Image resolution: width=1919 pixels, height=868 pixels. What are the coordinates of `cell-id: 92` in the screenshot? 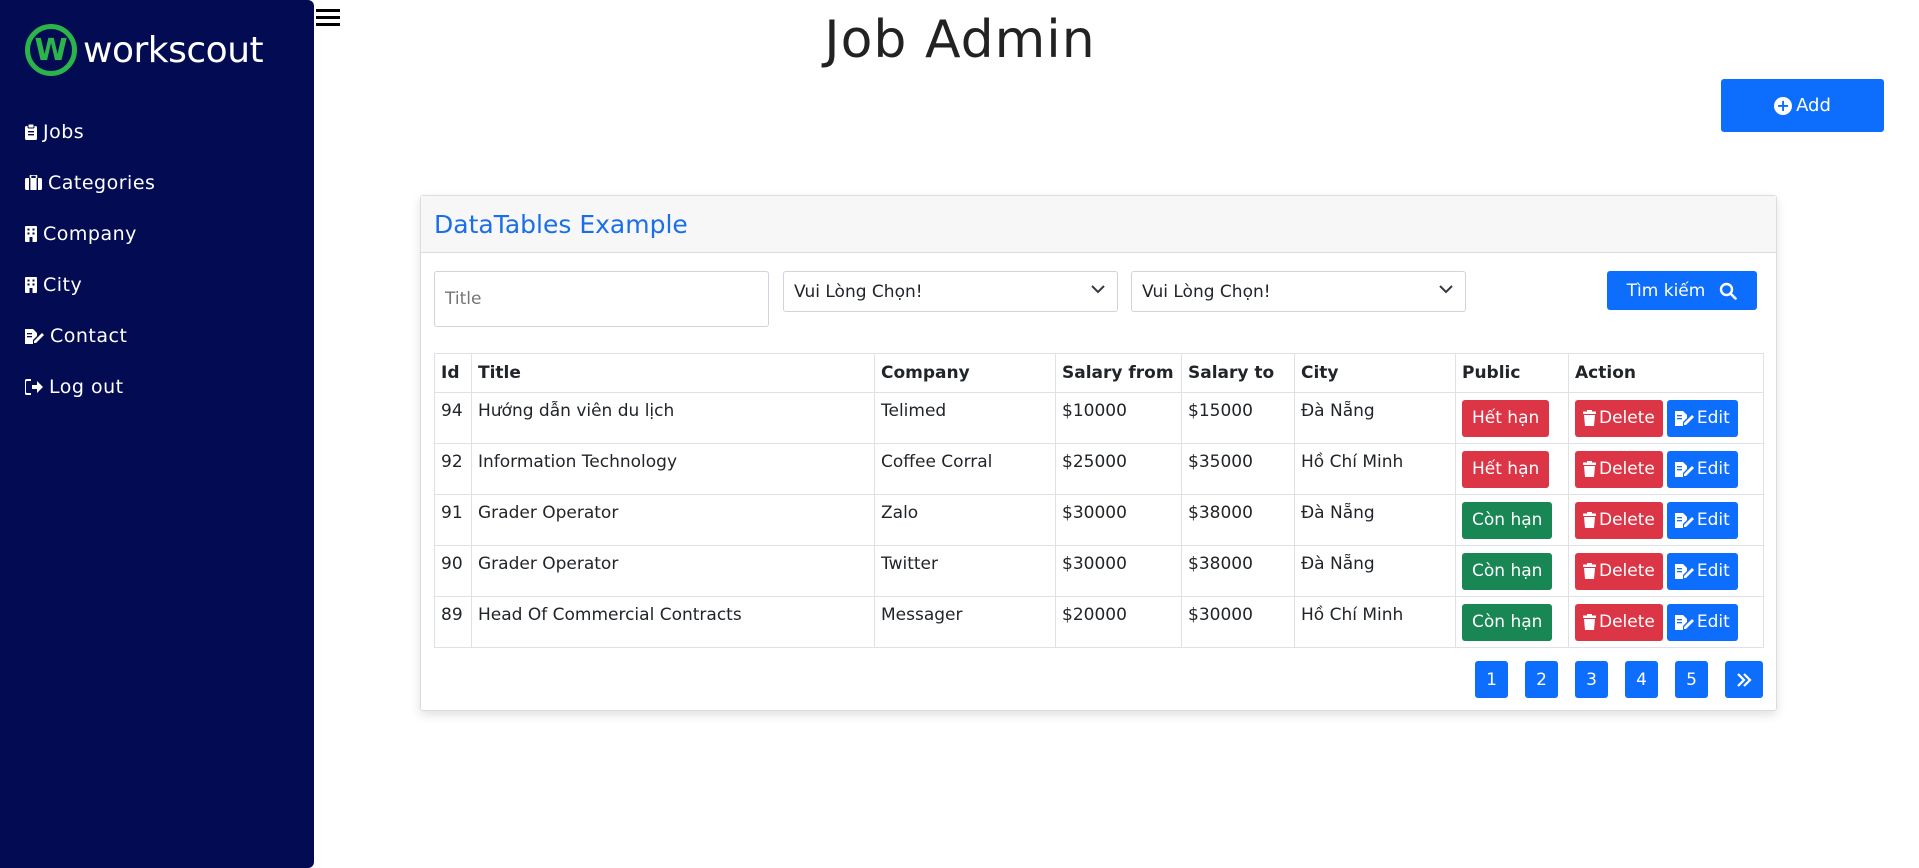 It's located at (453, 469).